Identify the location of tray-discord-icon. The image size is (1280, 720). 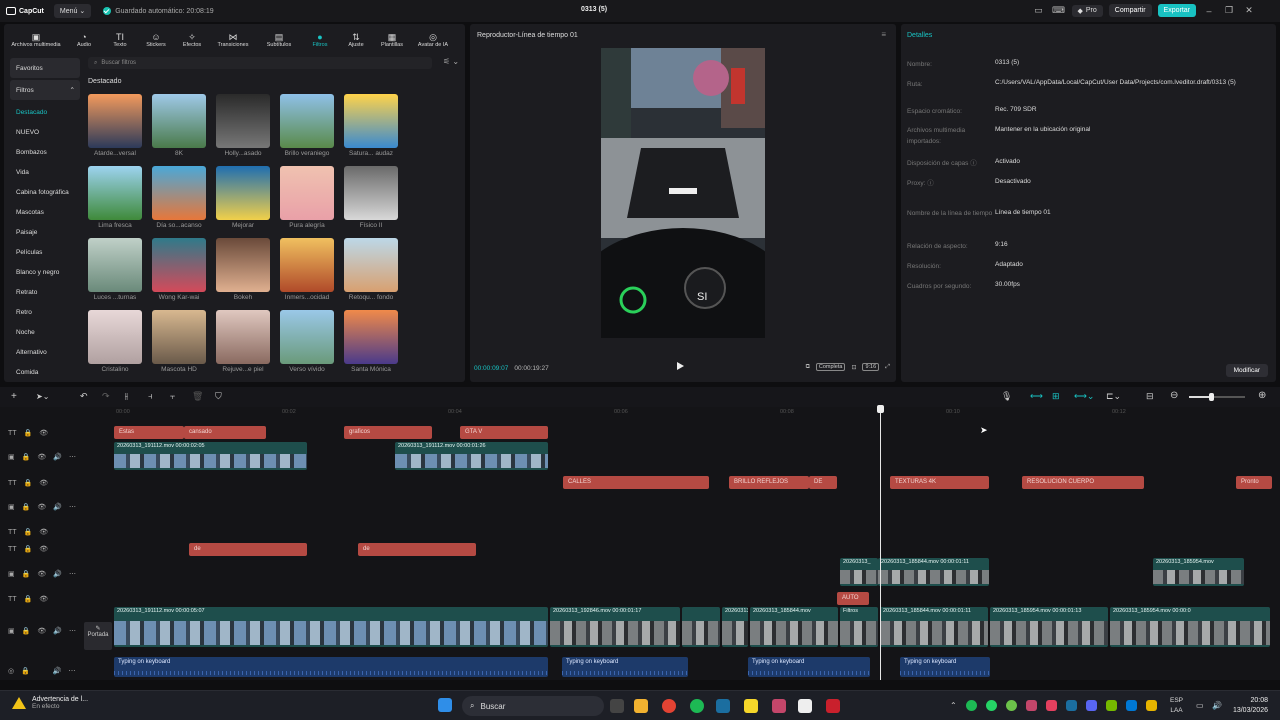
(1091, 705).